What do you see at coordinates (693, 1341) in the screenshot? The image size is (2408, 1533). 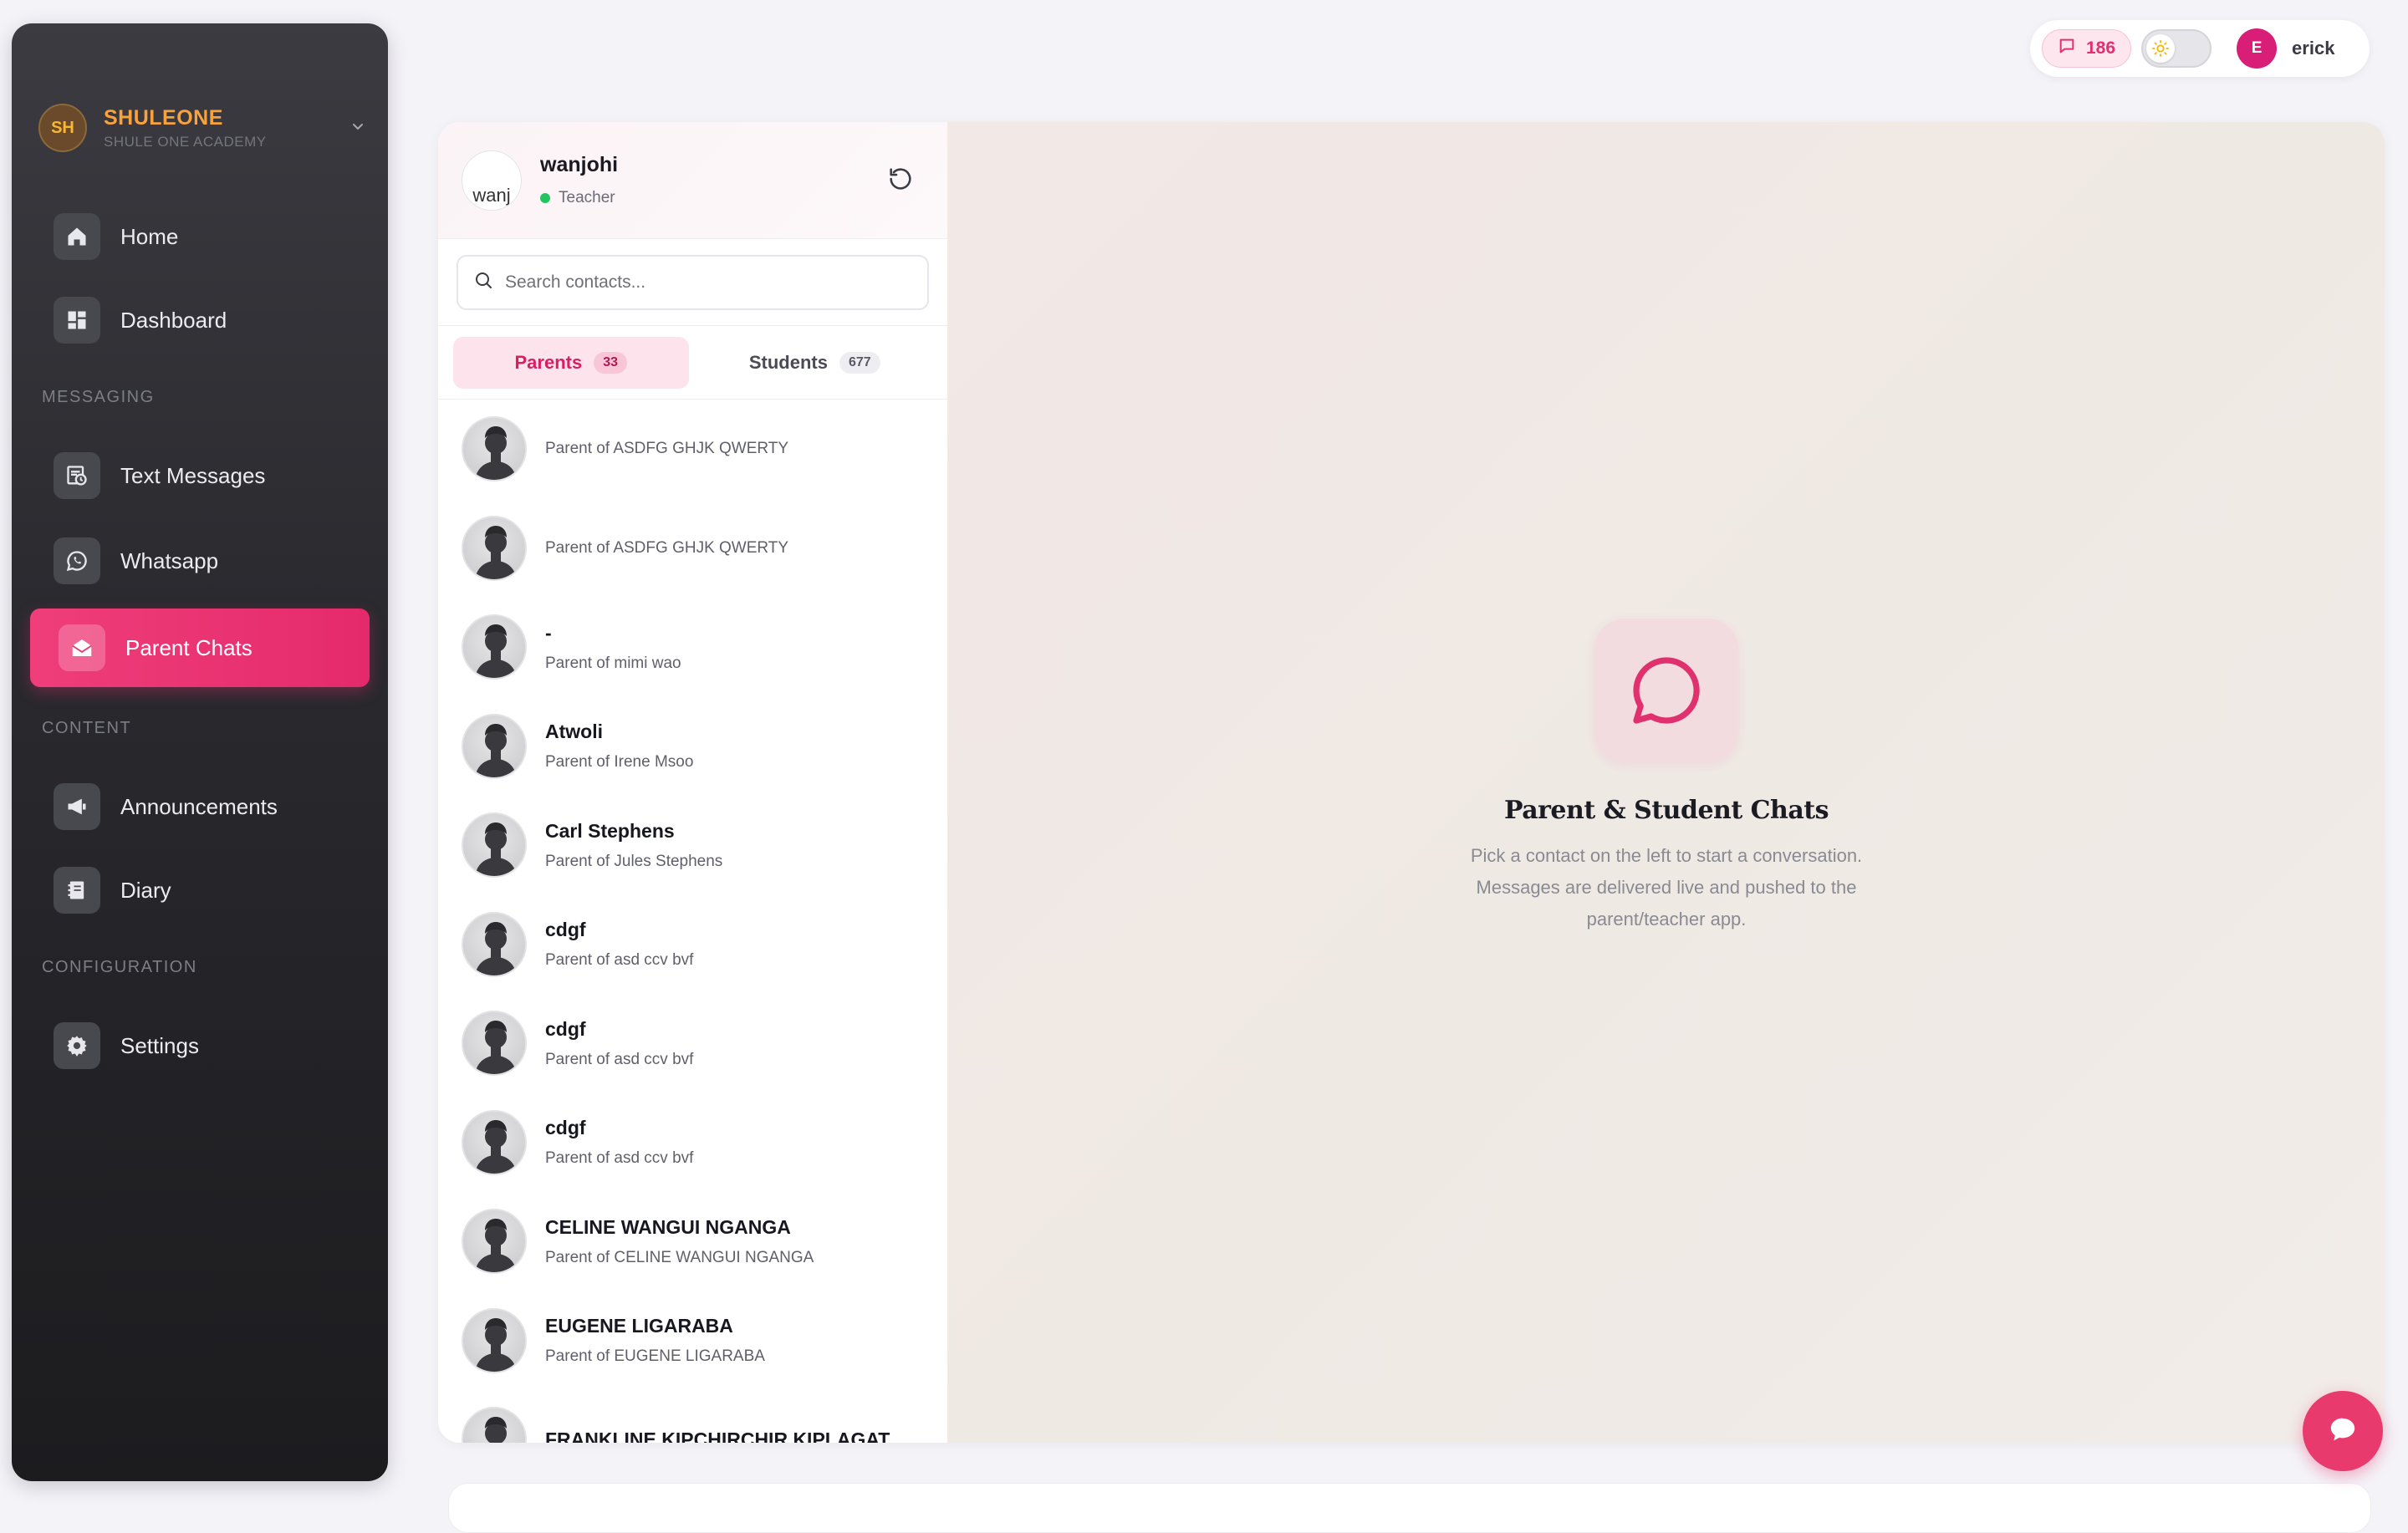 I see `contact-item: EUGENE LIGARABA Parent of EUGENE LIGARABA` at bounding box center [693, 1341].